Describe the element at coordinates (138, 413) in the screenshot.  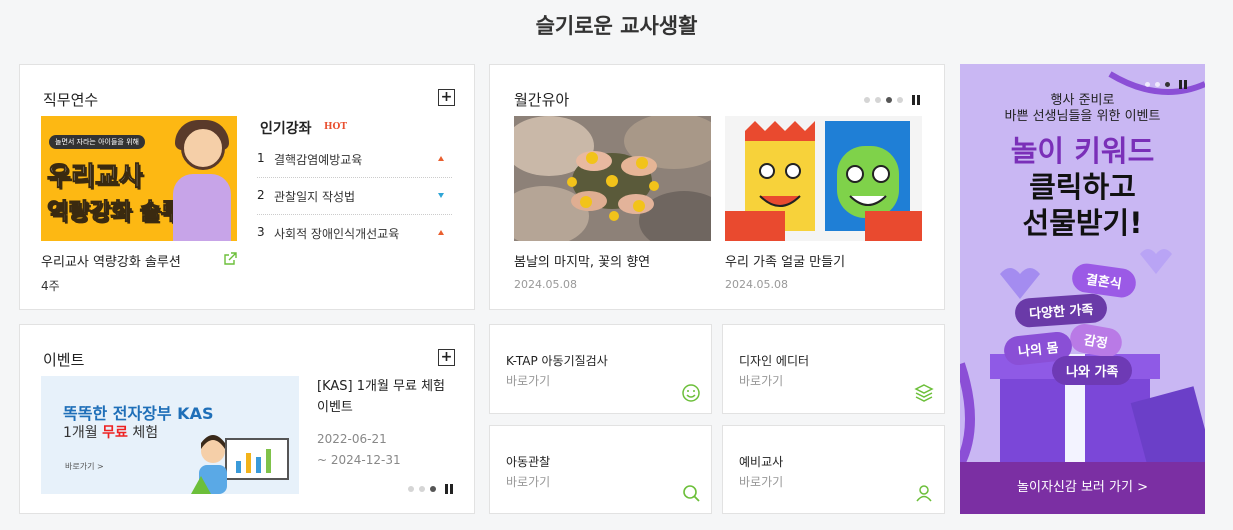
I see `event-banner-line1: 똑똑한 전자장부 KAS` at that location.